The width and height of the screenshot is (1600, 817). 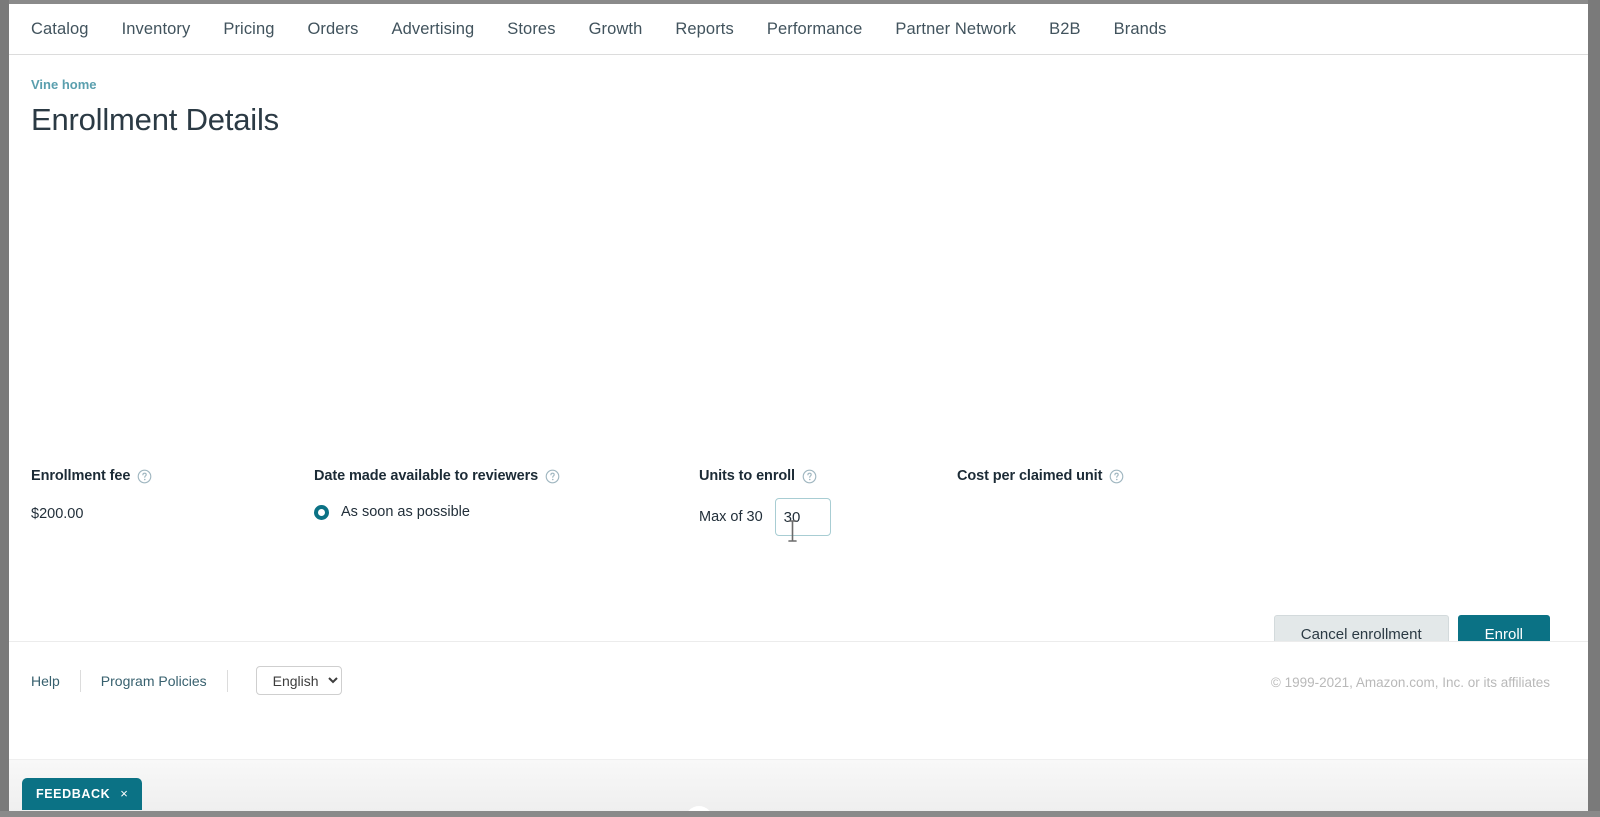 I want to click on units-to-enroll-input, so click(x=802, y=517).